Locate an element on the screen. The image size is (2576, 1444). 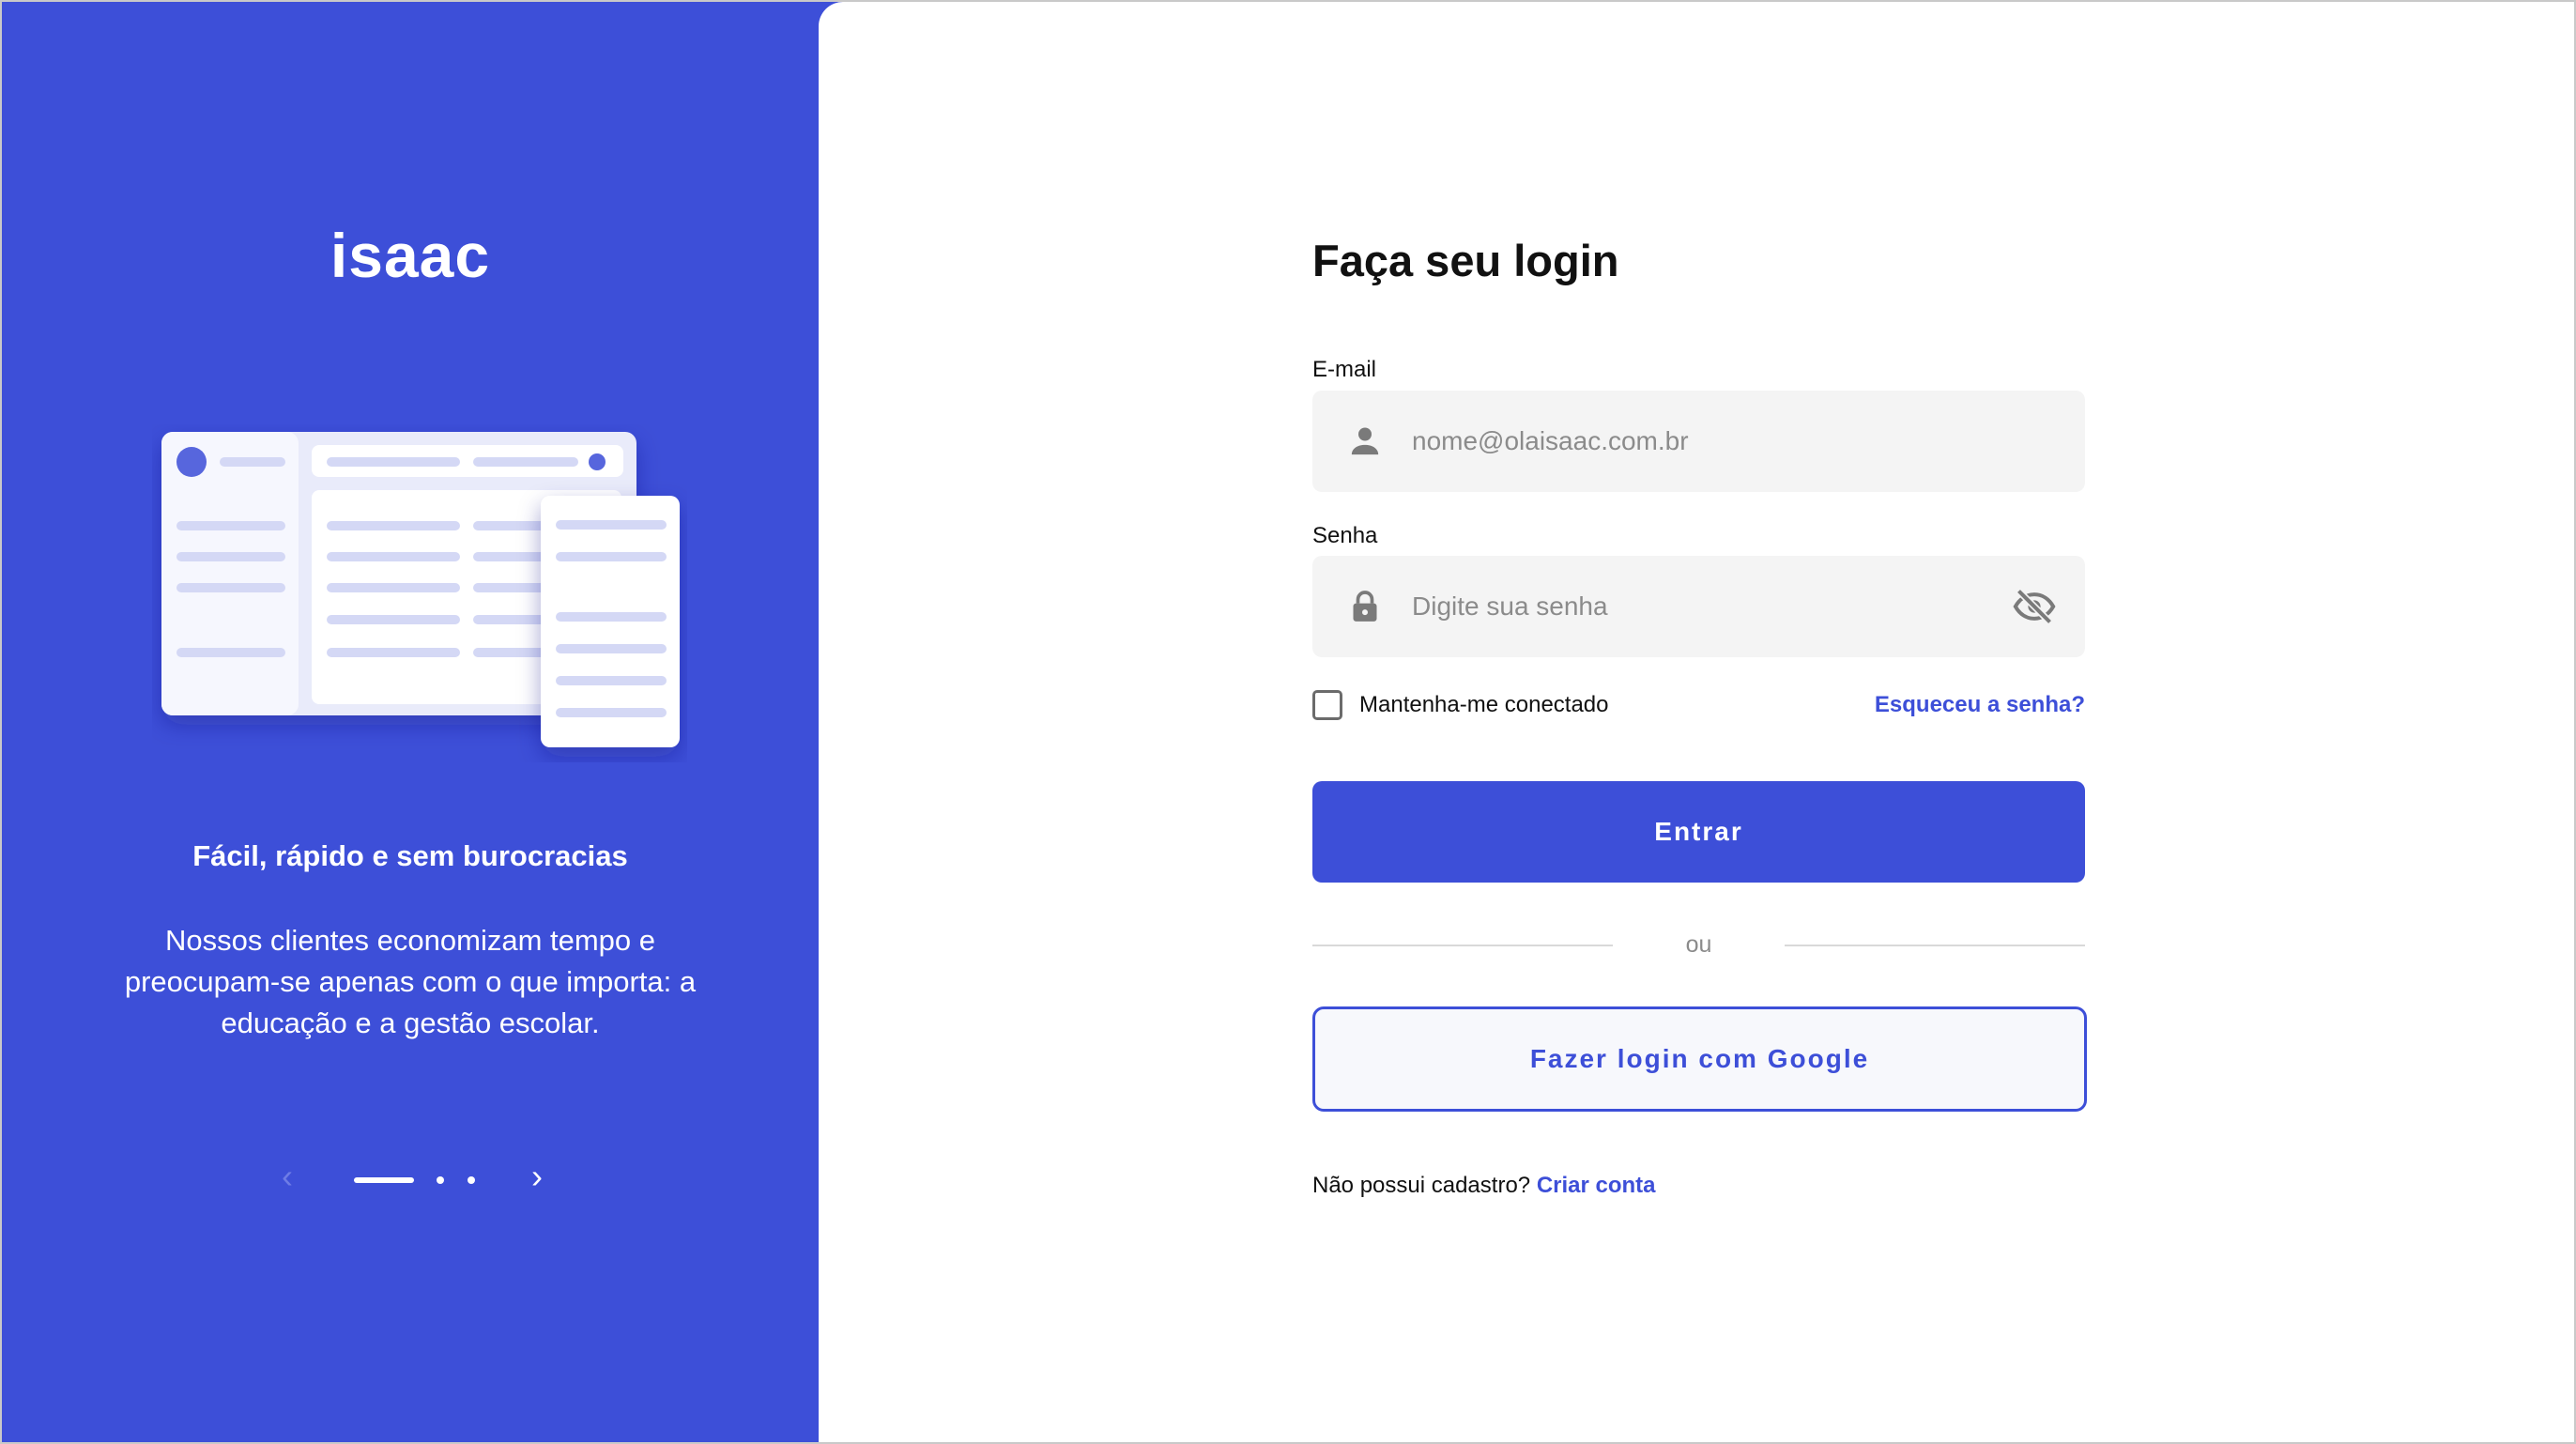
password-label: Senha is located at coordinates (1345, 535).